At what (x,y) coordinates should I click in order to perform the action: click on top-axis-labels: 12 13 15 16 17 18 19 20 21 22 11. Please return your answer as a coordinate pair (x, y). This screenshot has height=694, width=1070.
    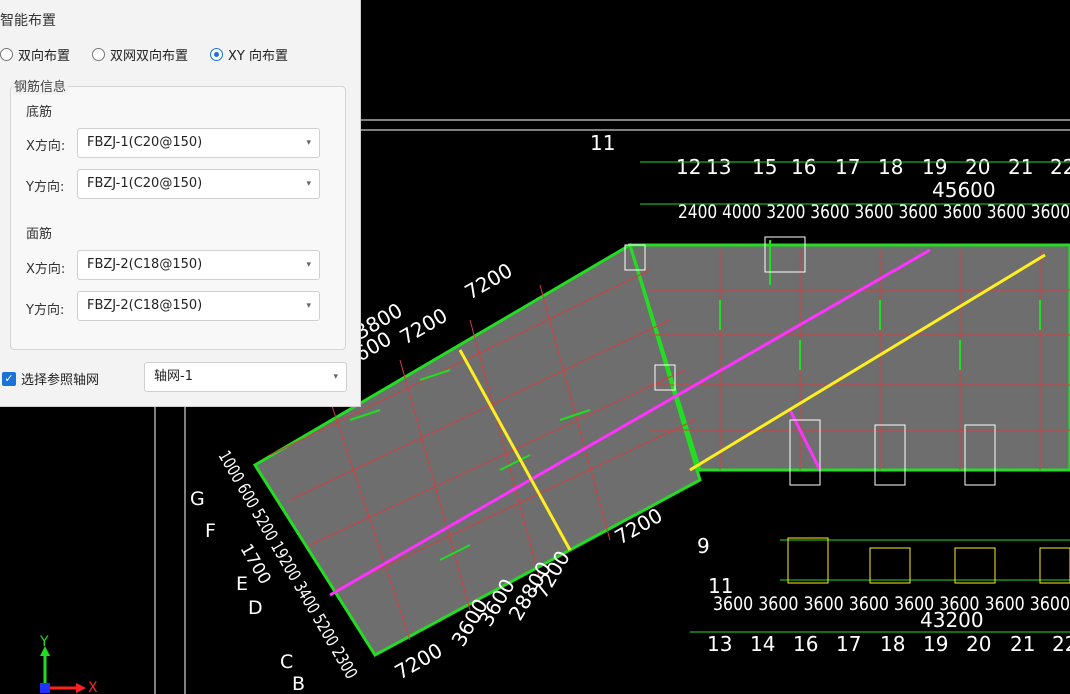
    Looking at the image, I should click on (830, 155).